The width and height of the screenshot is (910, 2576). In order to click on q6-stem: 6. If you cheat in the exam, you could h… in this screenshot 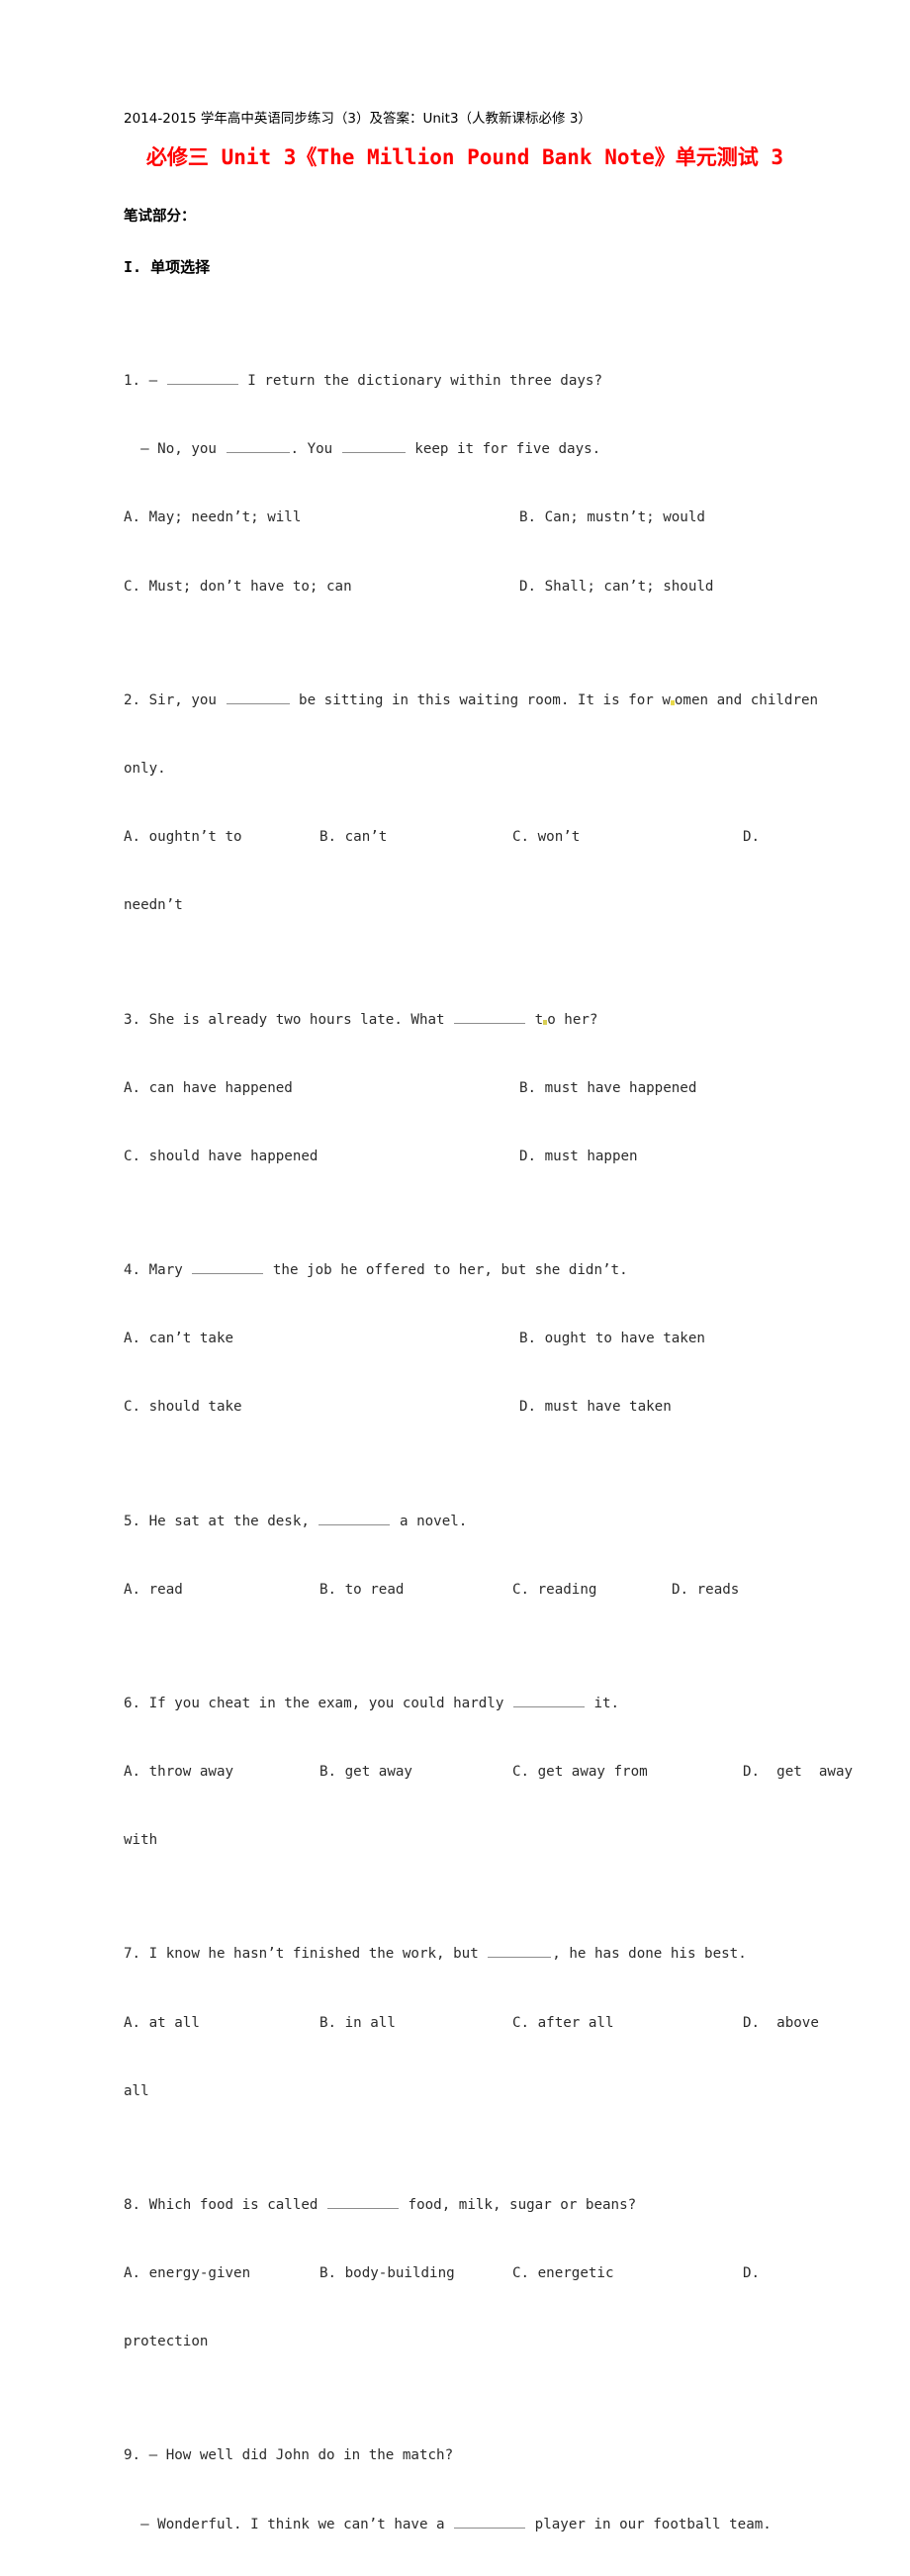, I will do `click(318, 1703)`.